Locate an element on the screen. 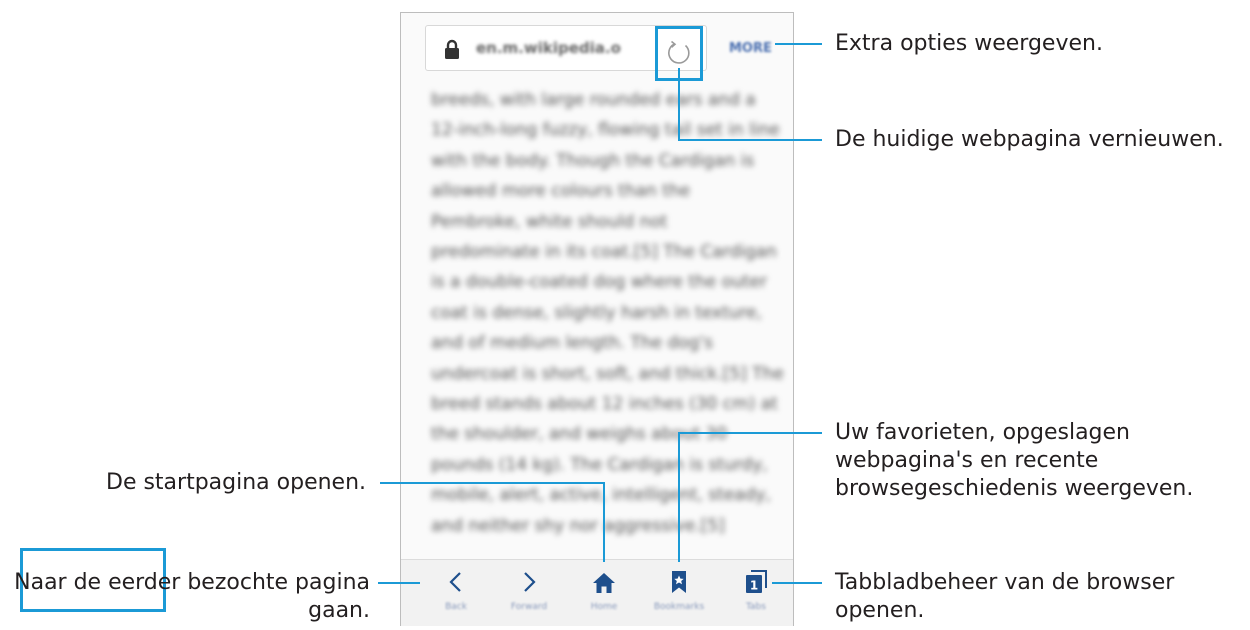 Image resolution: width=1250 pixels, height=630 pixels. bottom-navigation-bar: Back Forward Home Bookmarks 1 Tabs is located at coordinates (597, 592).